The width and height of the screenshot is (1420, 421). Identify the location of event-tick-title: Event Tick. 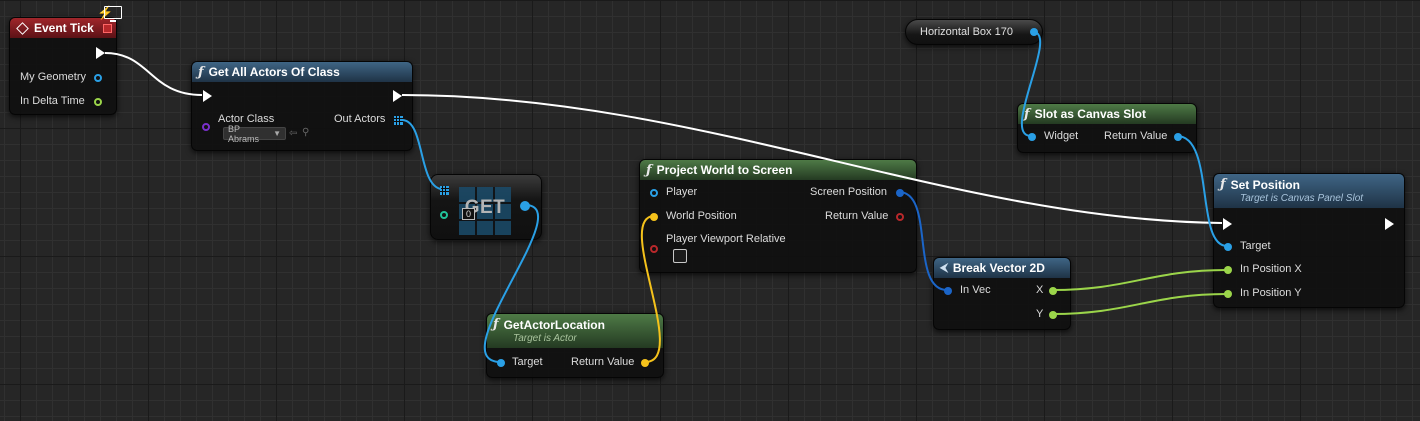
(64, 28).